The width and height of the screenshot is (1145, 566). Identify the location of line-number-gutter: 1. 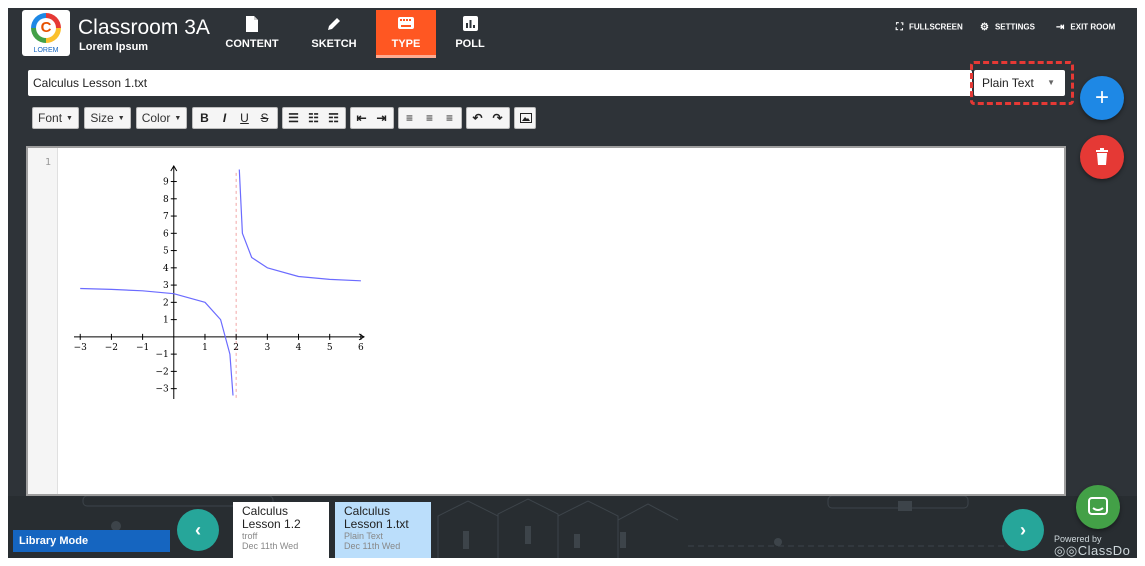
(43, 321).